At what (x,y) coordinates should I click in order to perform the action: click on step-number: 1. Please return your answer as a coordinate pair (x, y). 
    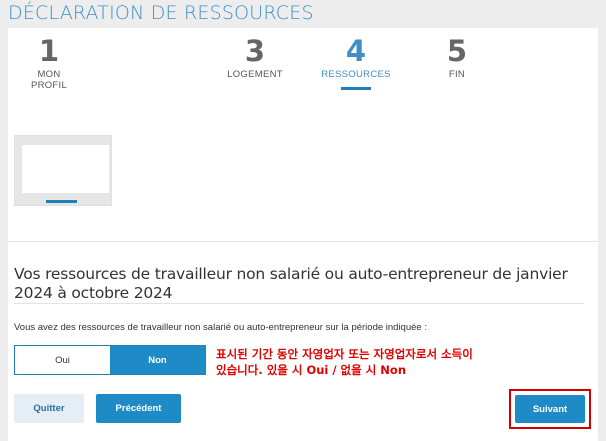
    Looking at the image, I should click on (49, 51).